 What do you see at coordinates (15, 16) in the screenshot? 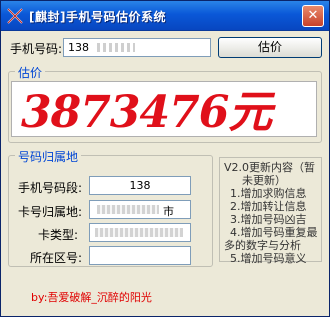
I see `crossed-swords-icon` at bounding box center [15, 16].